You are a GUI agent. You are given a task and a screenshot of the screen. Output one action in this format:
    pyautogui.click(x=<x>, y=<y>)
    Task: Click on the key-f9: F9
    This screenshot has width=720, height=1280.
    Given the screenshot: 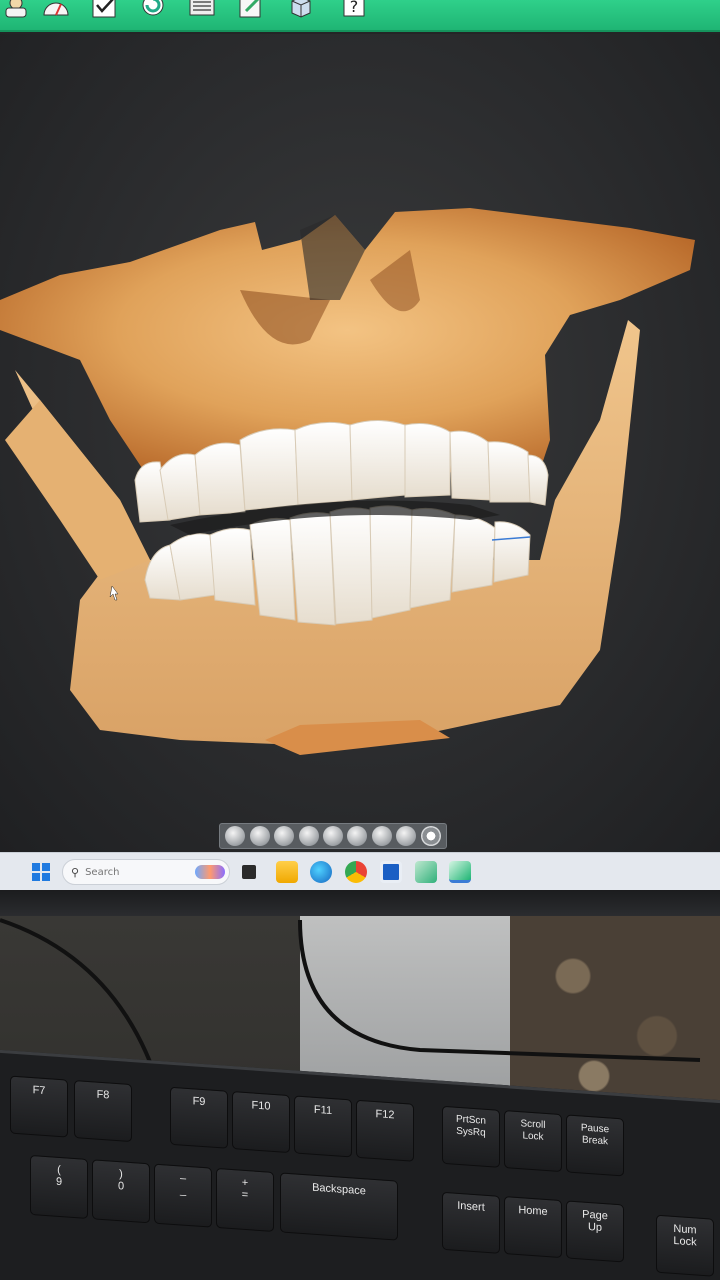 What is the action you would take?
    pyautogui.click(x=199, y=1117)
    